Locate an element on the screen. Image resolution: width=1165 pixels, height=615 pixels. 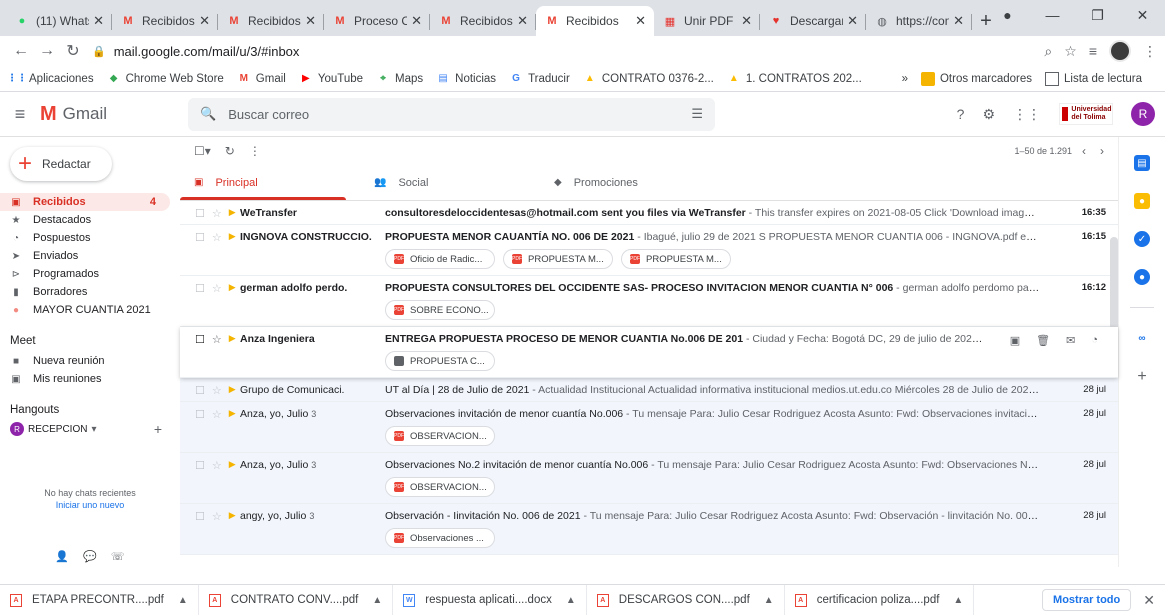
select-all-checkbox: ☐▾ is located at coordinates (202, 151).